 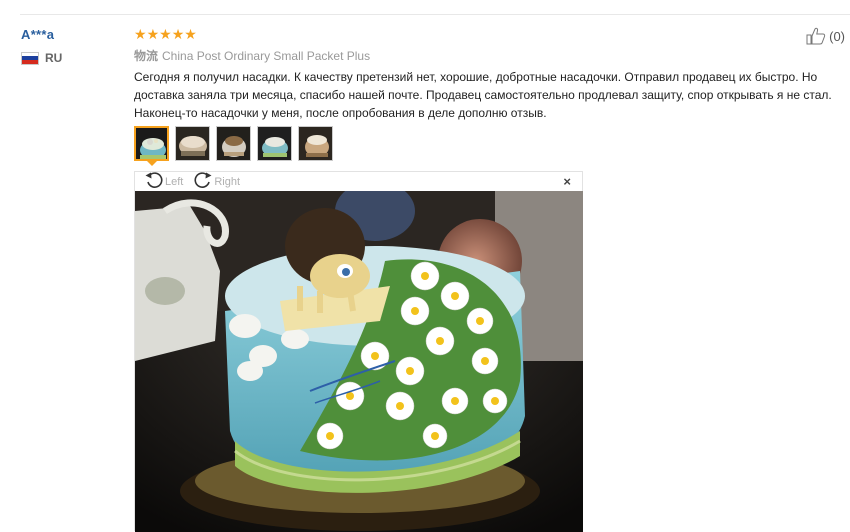 I want to click on logistics-label: 物流, so click(x=146, y=56).